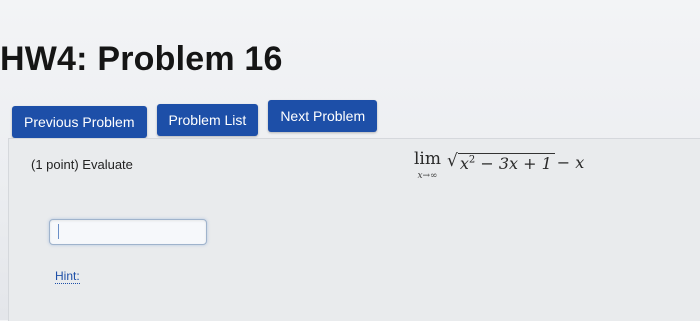 This screenshot has height=321, width=700. I want to click on limit-operator: lim x→∞, so click(427, 165).